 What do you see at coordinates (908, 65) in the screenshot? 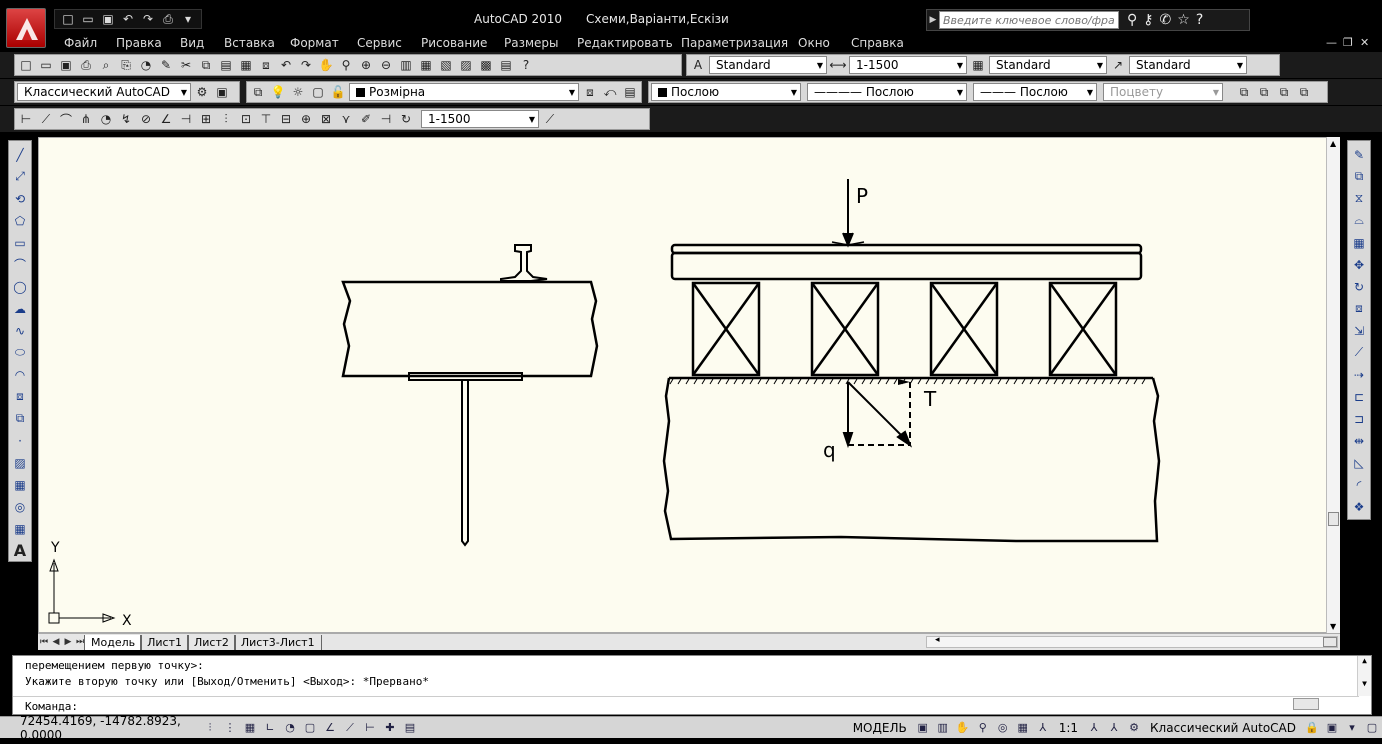
I see `dim-style-select: 1-1500 ▼` at bounding box center [908, 65].